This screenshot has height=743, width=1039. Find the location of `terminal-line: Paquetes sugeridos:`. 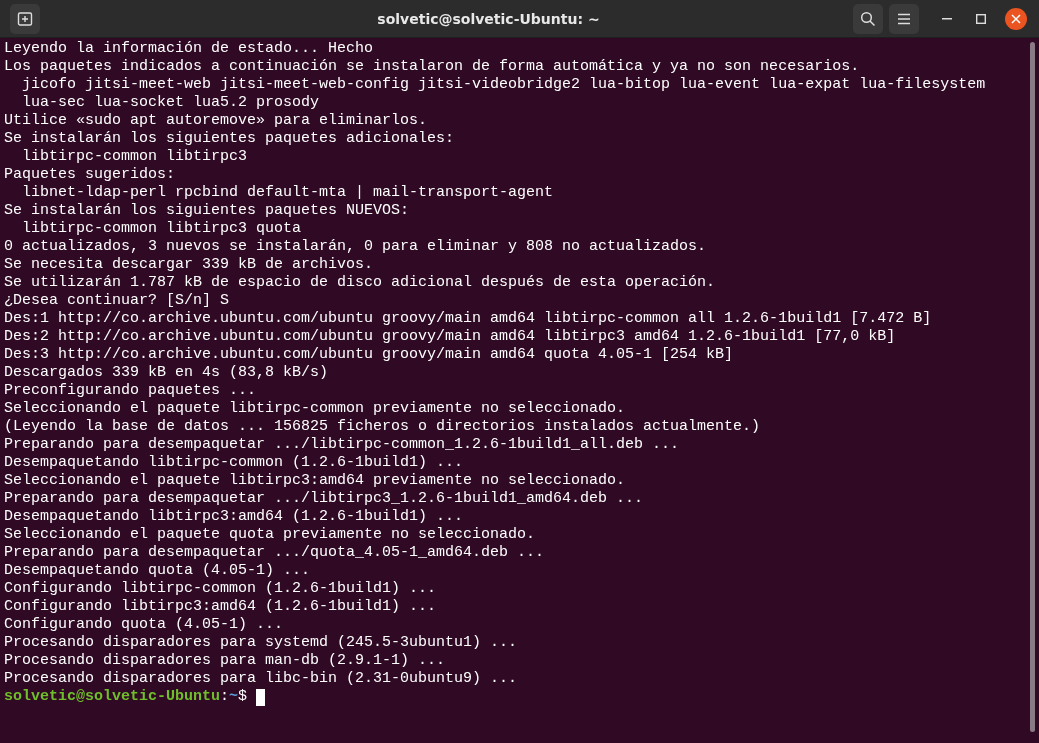

terminal-line: Paquetes sugeridos: is located at coordinates (90, 175).